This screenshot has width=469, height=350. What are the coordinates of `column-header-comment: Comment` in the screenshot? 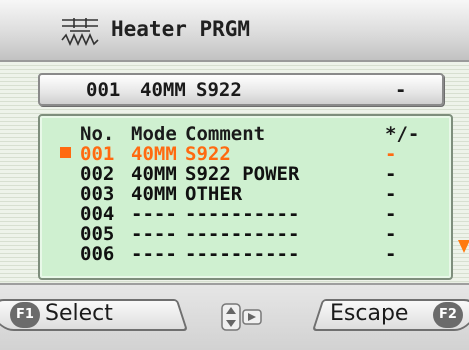 It's located at (225, 134).